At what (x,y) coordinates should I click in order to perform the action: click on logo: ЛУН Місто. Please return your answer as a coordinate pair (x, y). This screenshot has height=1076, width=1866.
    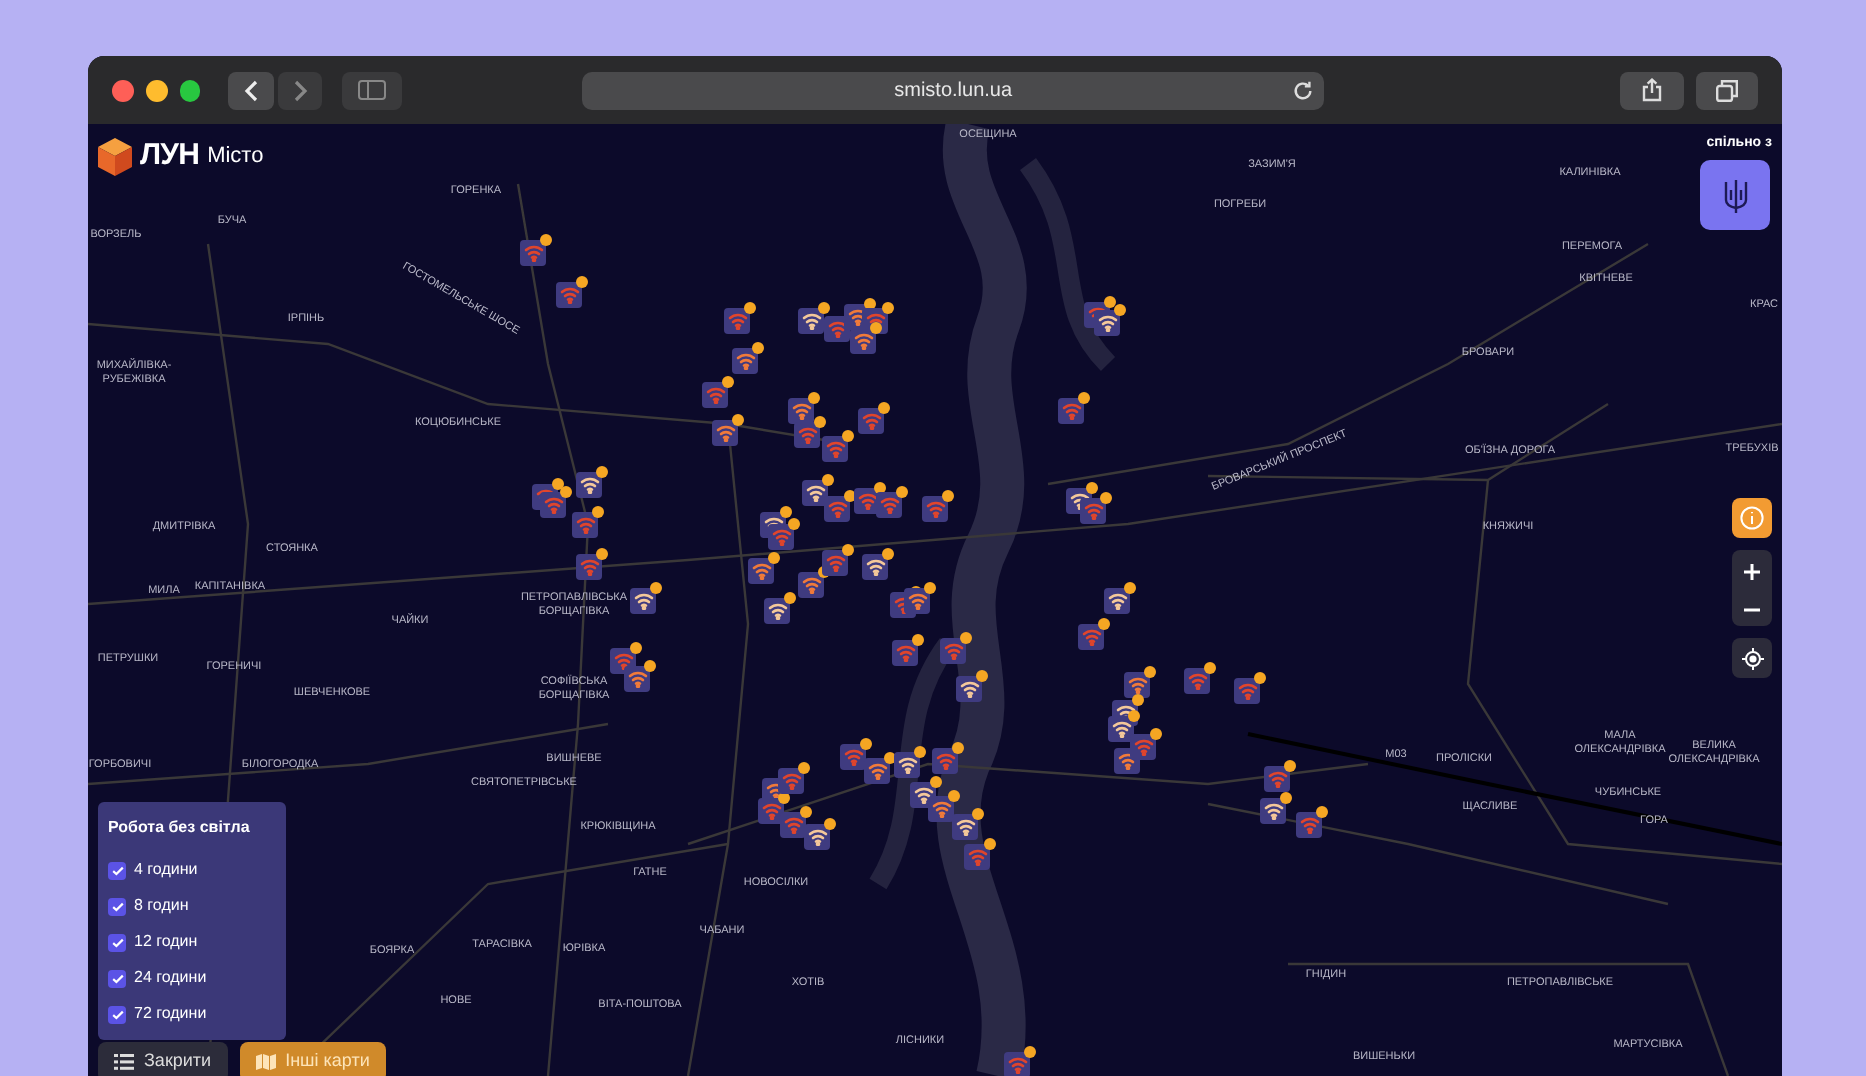
    Looking at the image, I should click on (181, 156).